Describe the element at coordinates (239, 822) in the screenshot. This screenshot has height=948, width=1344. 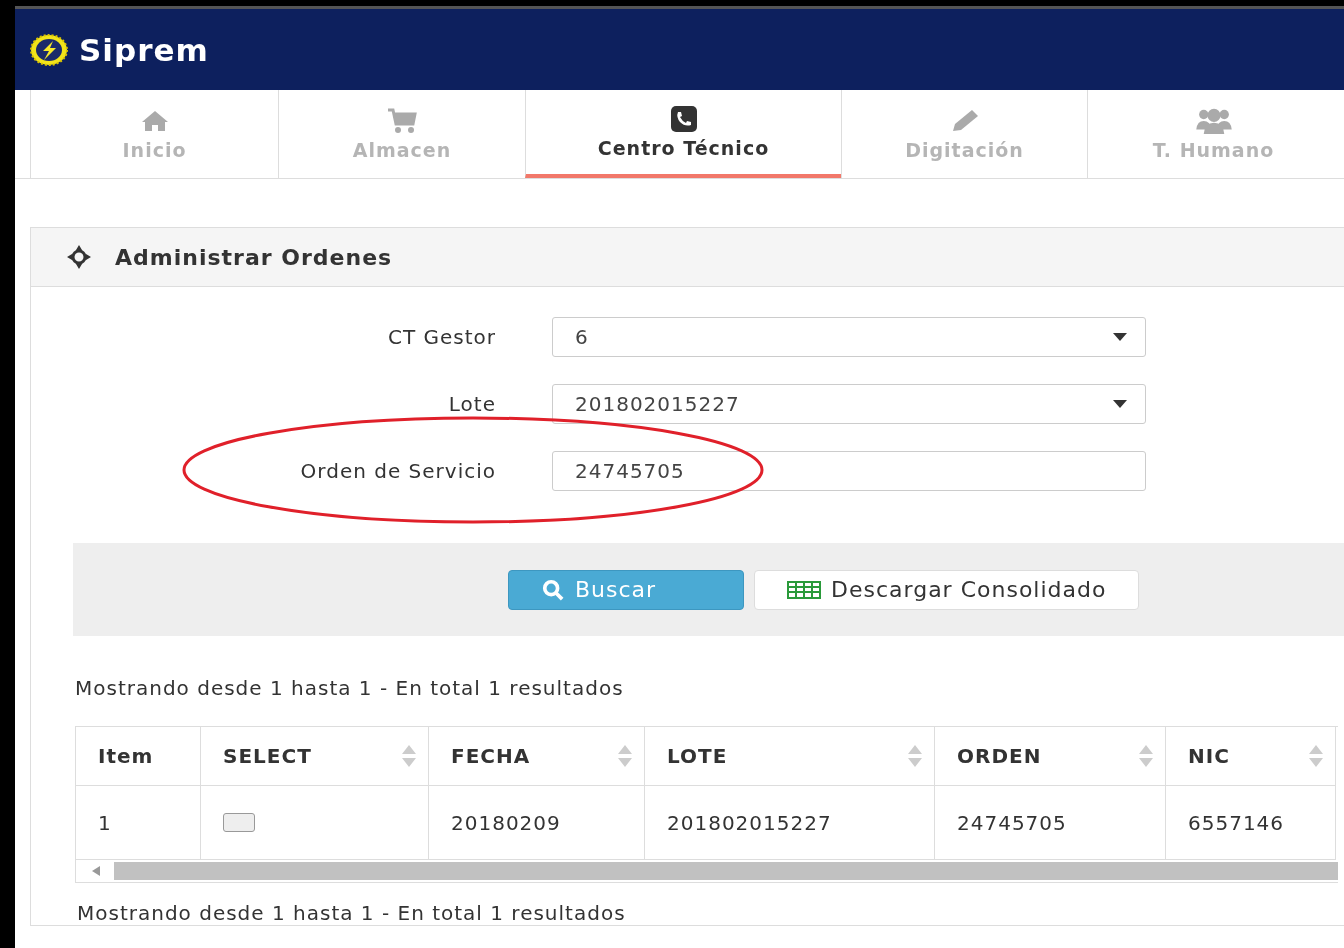
I see `row-checkbox` at that location.